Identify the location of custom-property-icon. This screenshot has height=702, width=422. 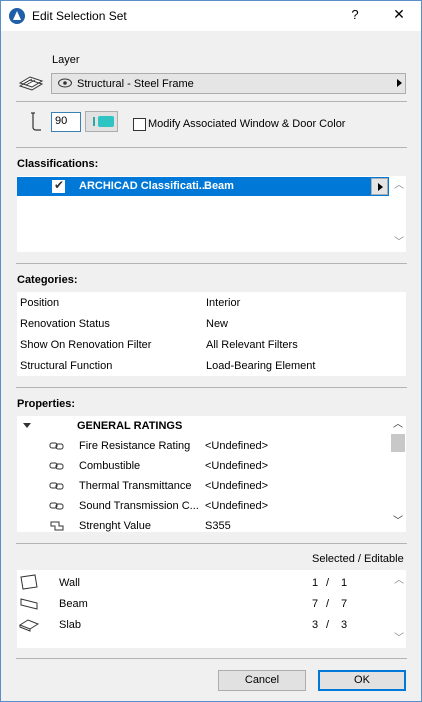
(57, 526).